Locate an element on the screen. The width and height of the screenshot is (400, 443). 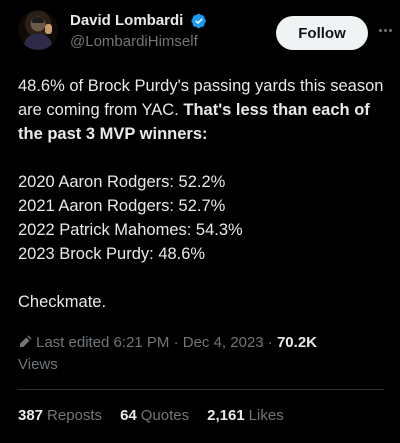
stat-line: 2020 Aaron Rodgers: 52.2% is located at coordinates (122, 182).